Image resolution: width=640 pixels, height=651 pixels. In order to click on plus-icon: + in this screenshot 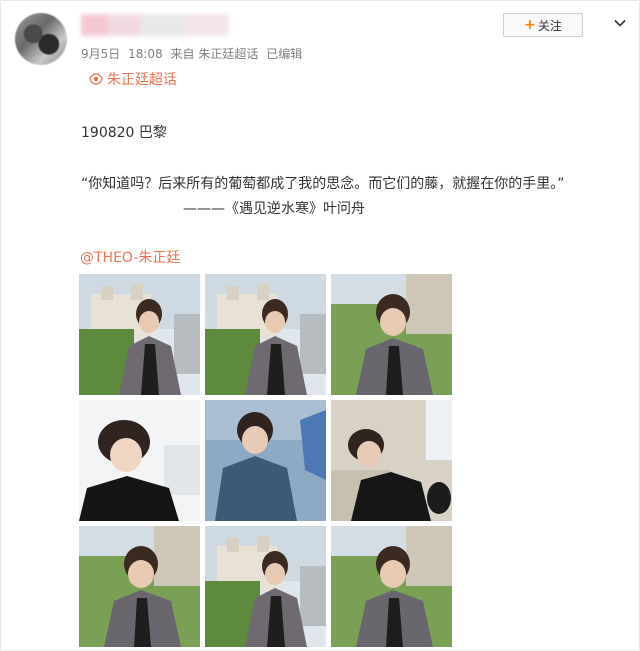, I will do `click(530, 25)`.